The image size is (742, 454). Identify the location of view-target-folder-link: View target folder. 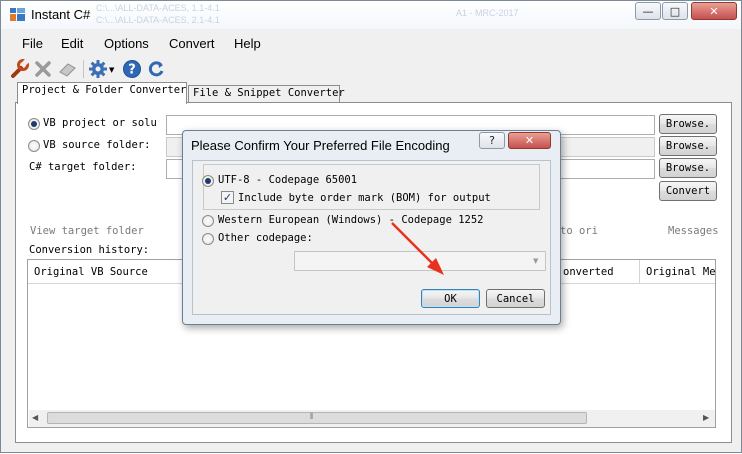
(87, 231).